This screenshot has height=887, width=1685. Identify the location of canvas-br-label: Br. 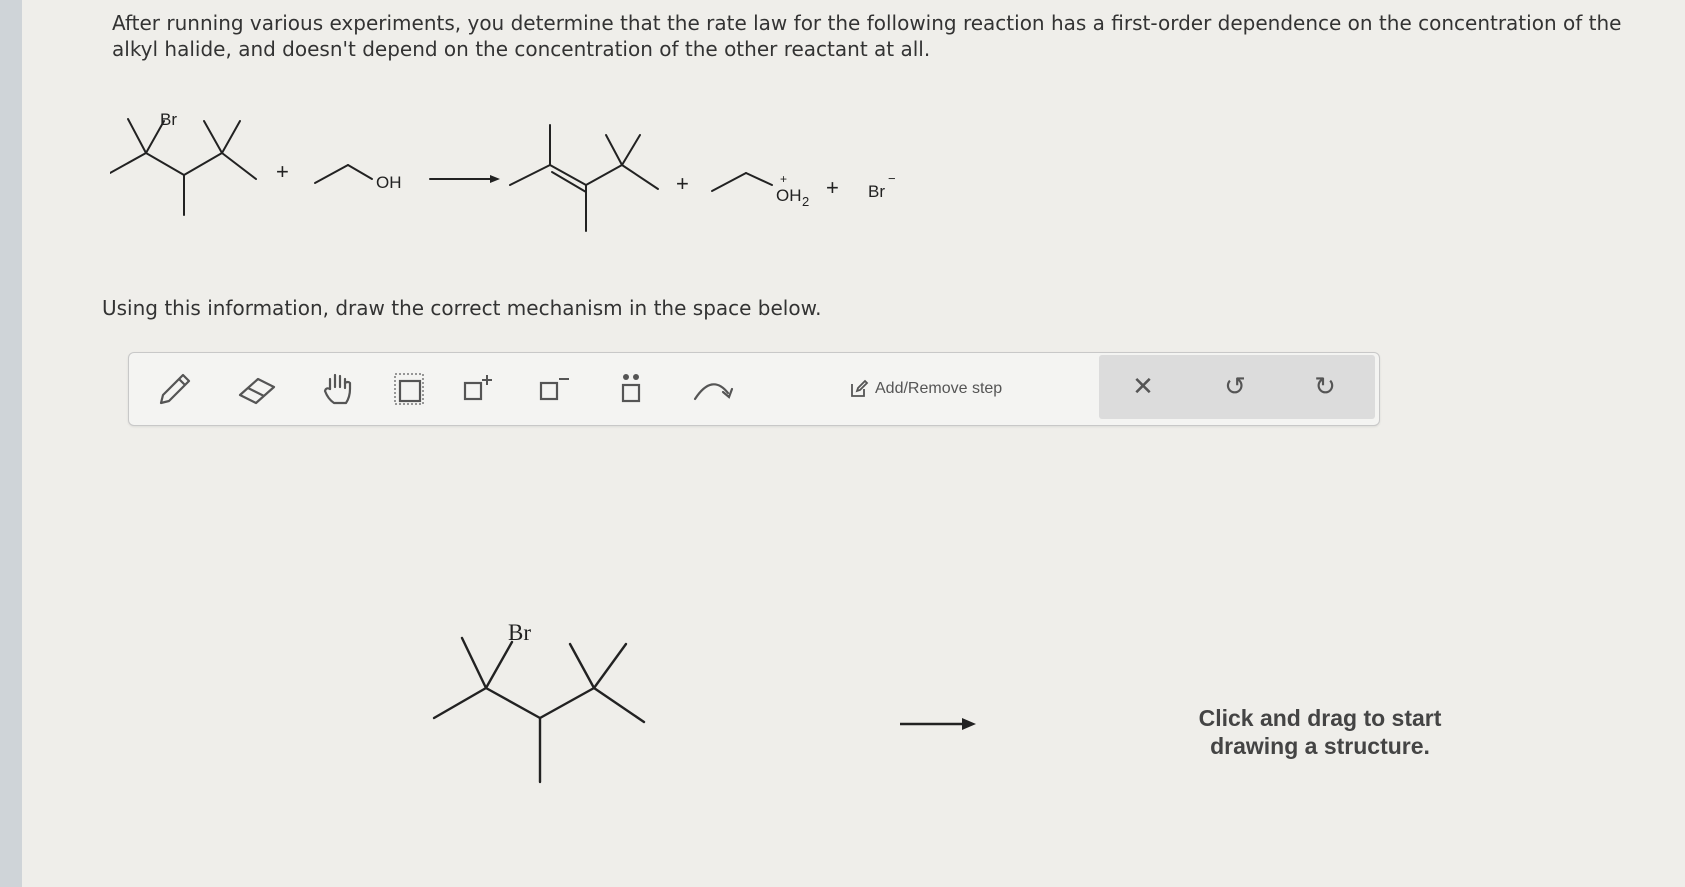
(519, 632).